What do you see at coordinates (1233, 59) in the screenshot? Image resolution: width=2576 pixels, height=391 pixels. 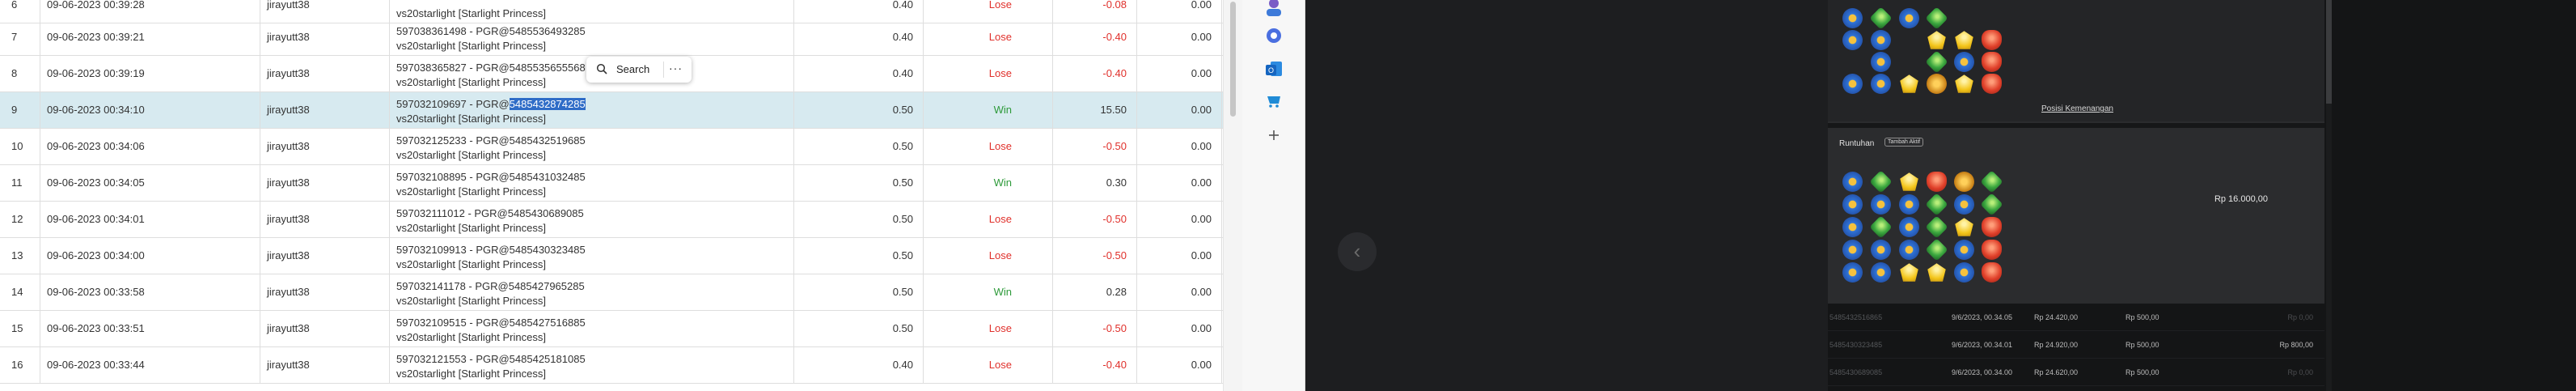 I see `scrollbar-thumb` at bounding box center [1233, 59].